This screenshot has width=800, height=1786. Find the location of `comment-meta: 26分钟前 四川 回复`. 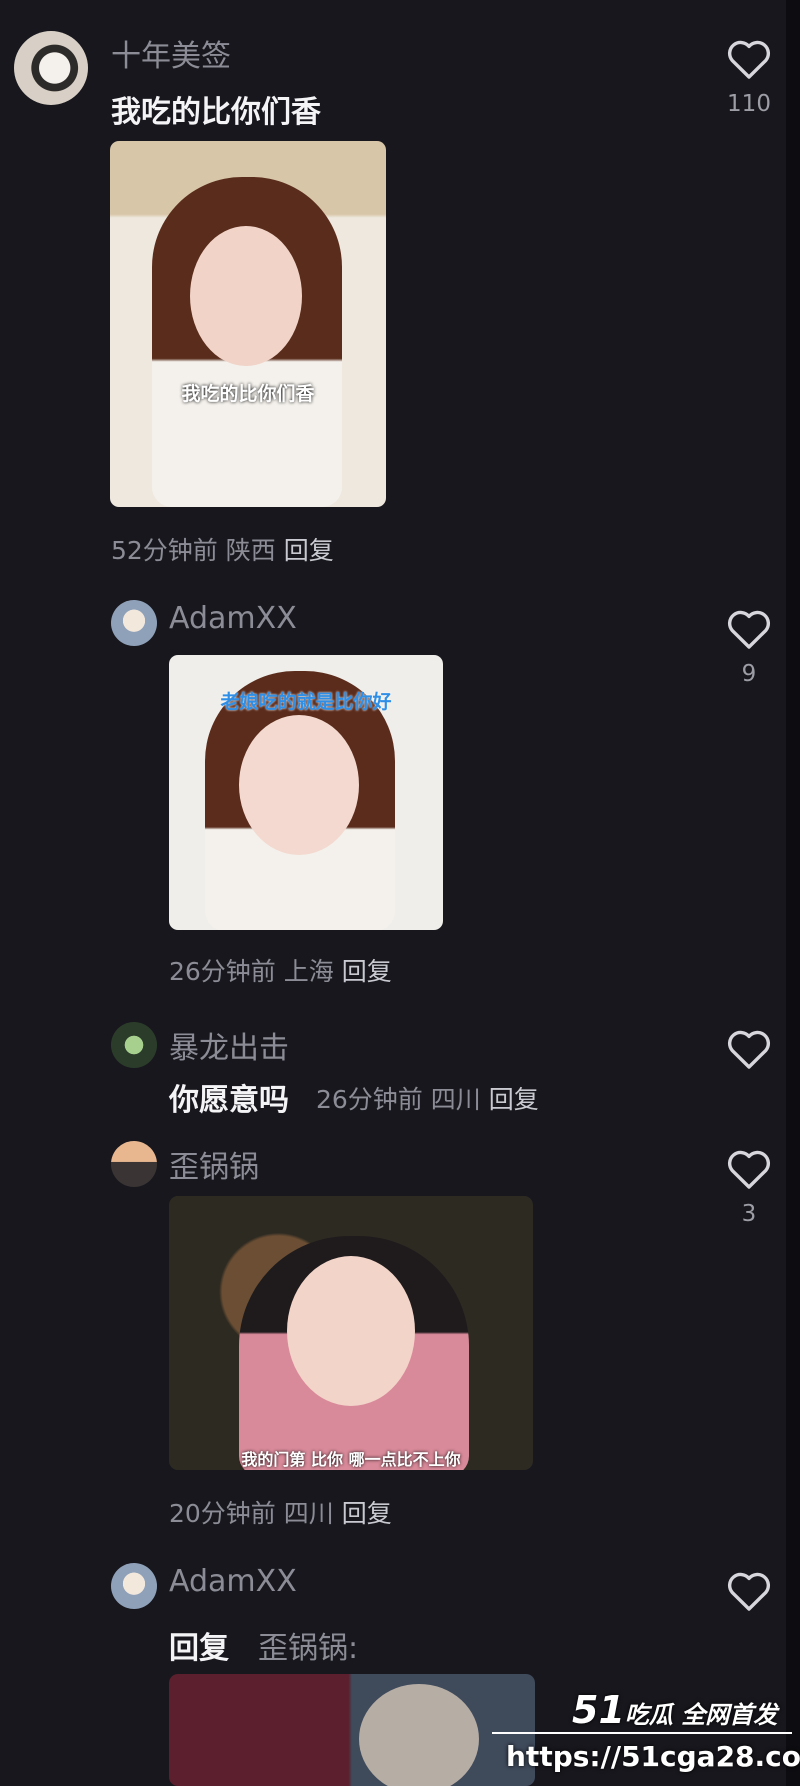

comment-meta: 26分钟前 四川 回复 is located at coordinates (427, 1098).